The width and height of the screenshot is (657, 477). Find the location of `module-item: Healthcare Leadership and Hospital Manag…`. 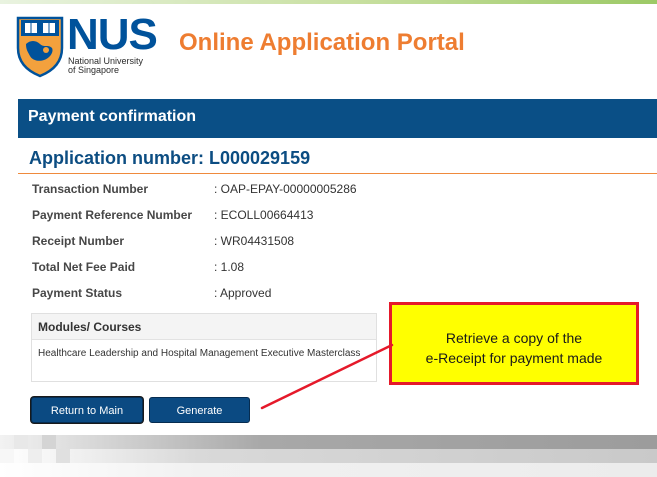

module-item: Healthcare Leadership and Hospital Manag… is located at coordinates (199, 353).